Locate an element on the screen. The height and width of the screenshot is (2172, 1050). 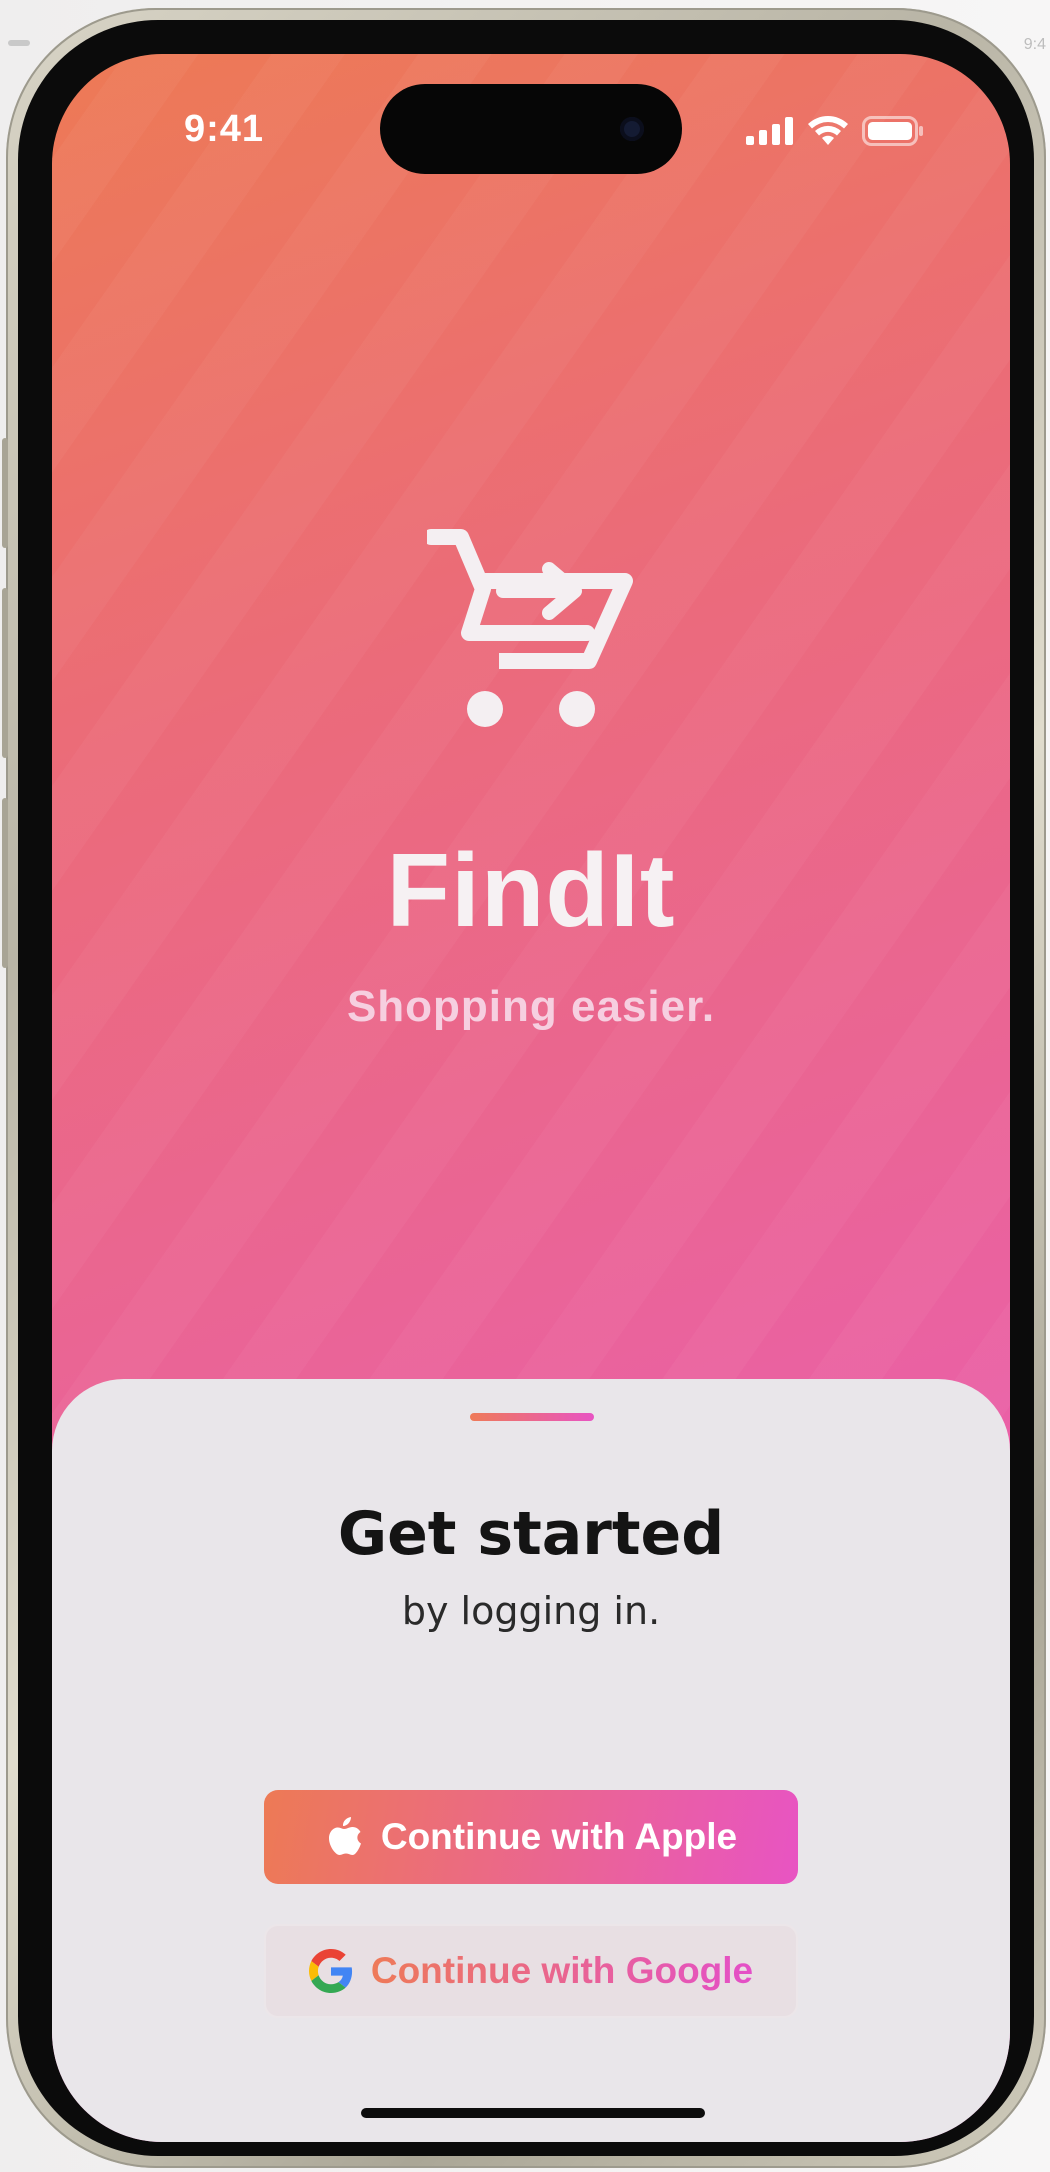
home-indicator is located at coordinates (533, 2113).